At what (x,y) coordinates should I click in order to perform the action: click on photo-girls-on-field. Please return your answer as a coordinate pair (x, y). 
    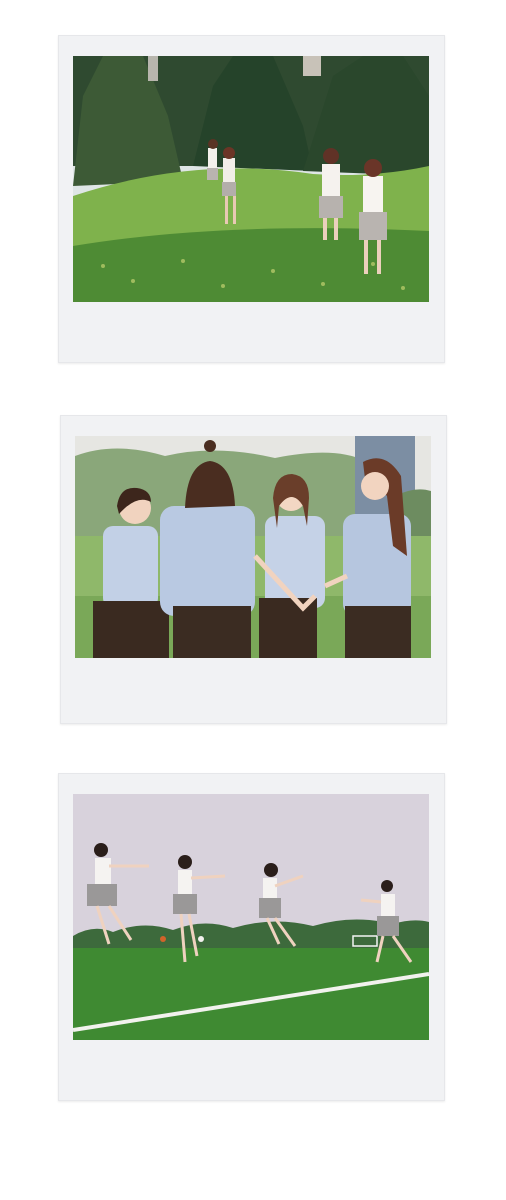
    Looking at the image, I should click on (251, 917).